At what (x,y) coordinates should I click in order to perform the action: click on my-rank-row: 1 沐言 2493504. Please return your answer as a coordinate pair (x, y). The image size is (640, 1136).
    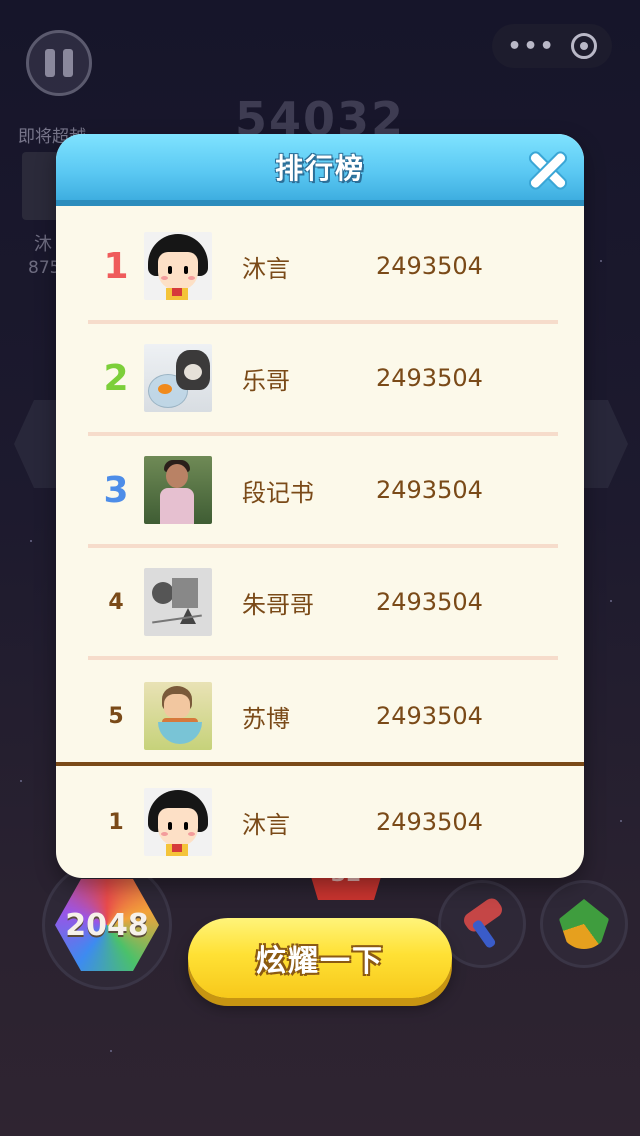
    Looking at the image, I should click on (323, 822).